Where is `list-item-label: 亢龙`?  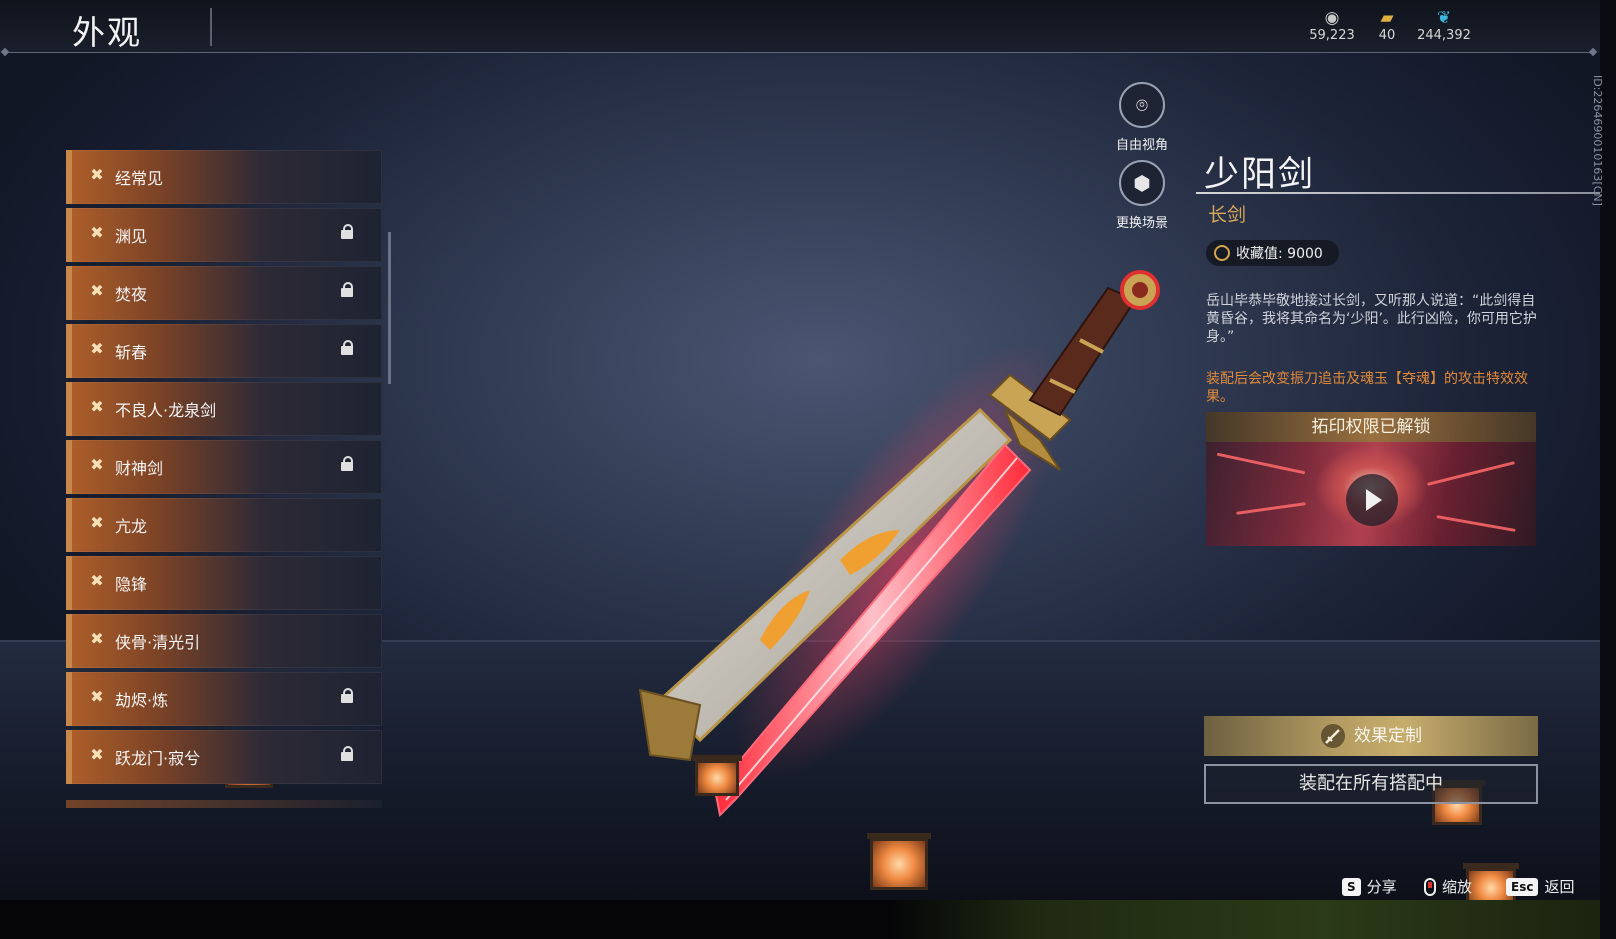
list-item-label: 亢龙 is located at coordinates (131, 526).